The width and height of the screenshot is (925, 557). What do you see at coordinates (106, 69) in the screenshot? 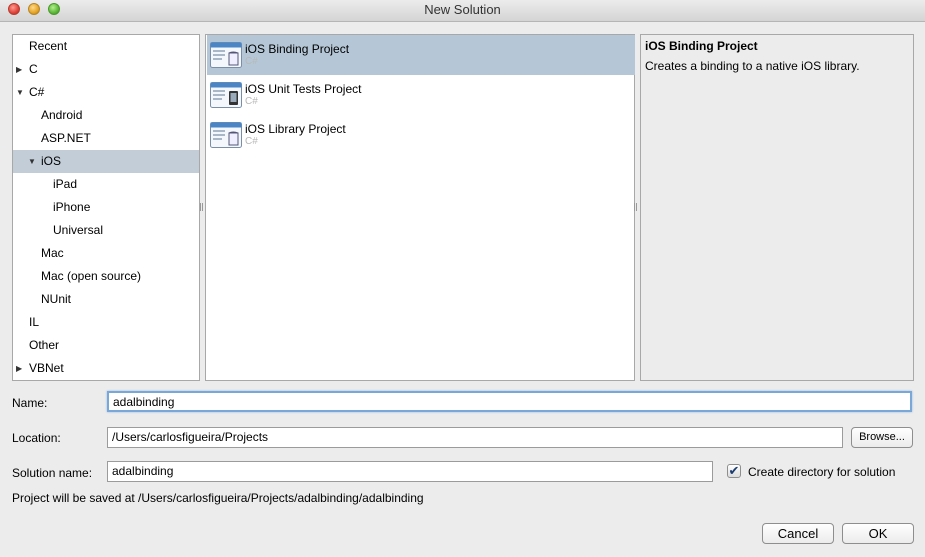
I see `category-item-c: ▶ C` at bounding box center [106, 69].